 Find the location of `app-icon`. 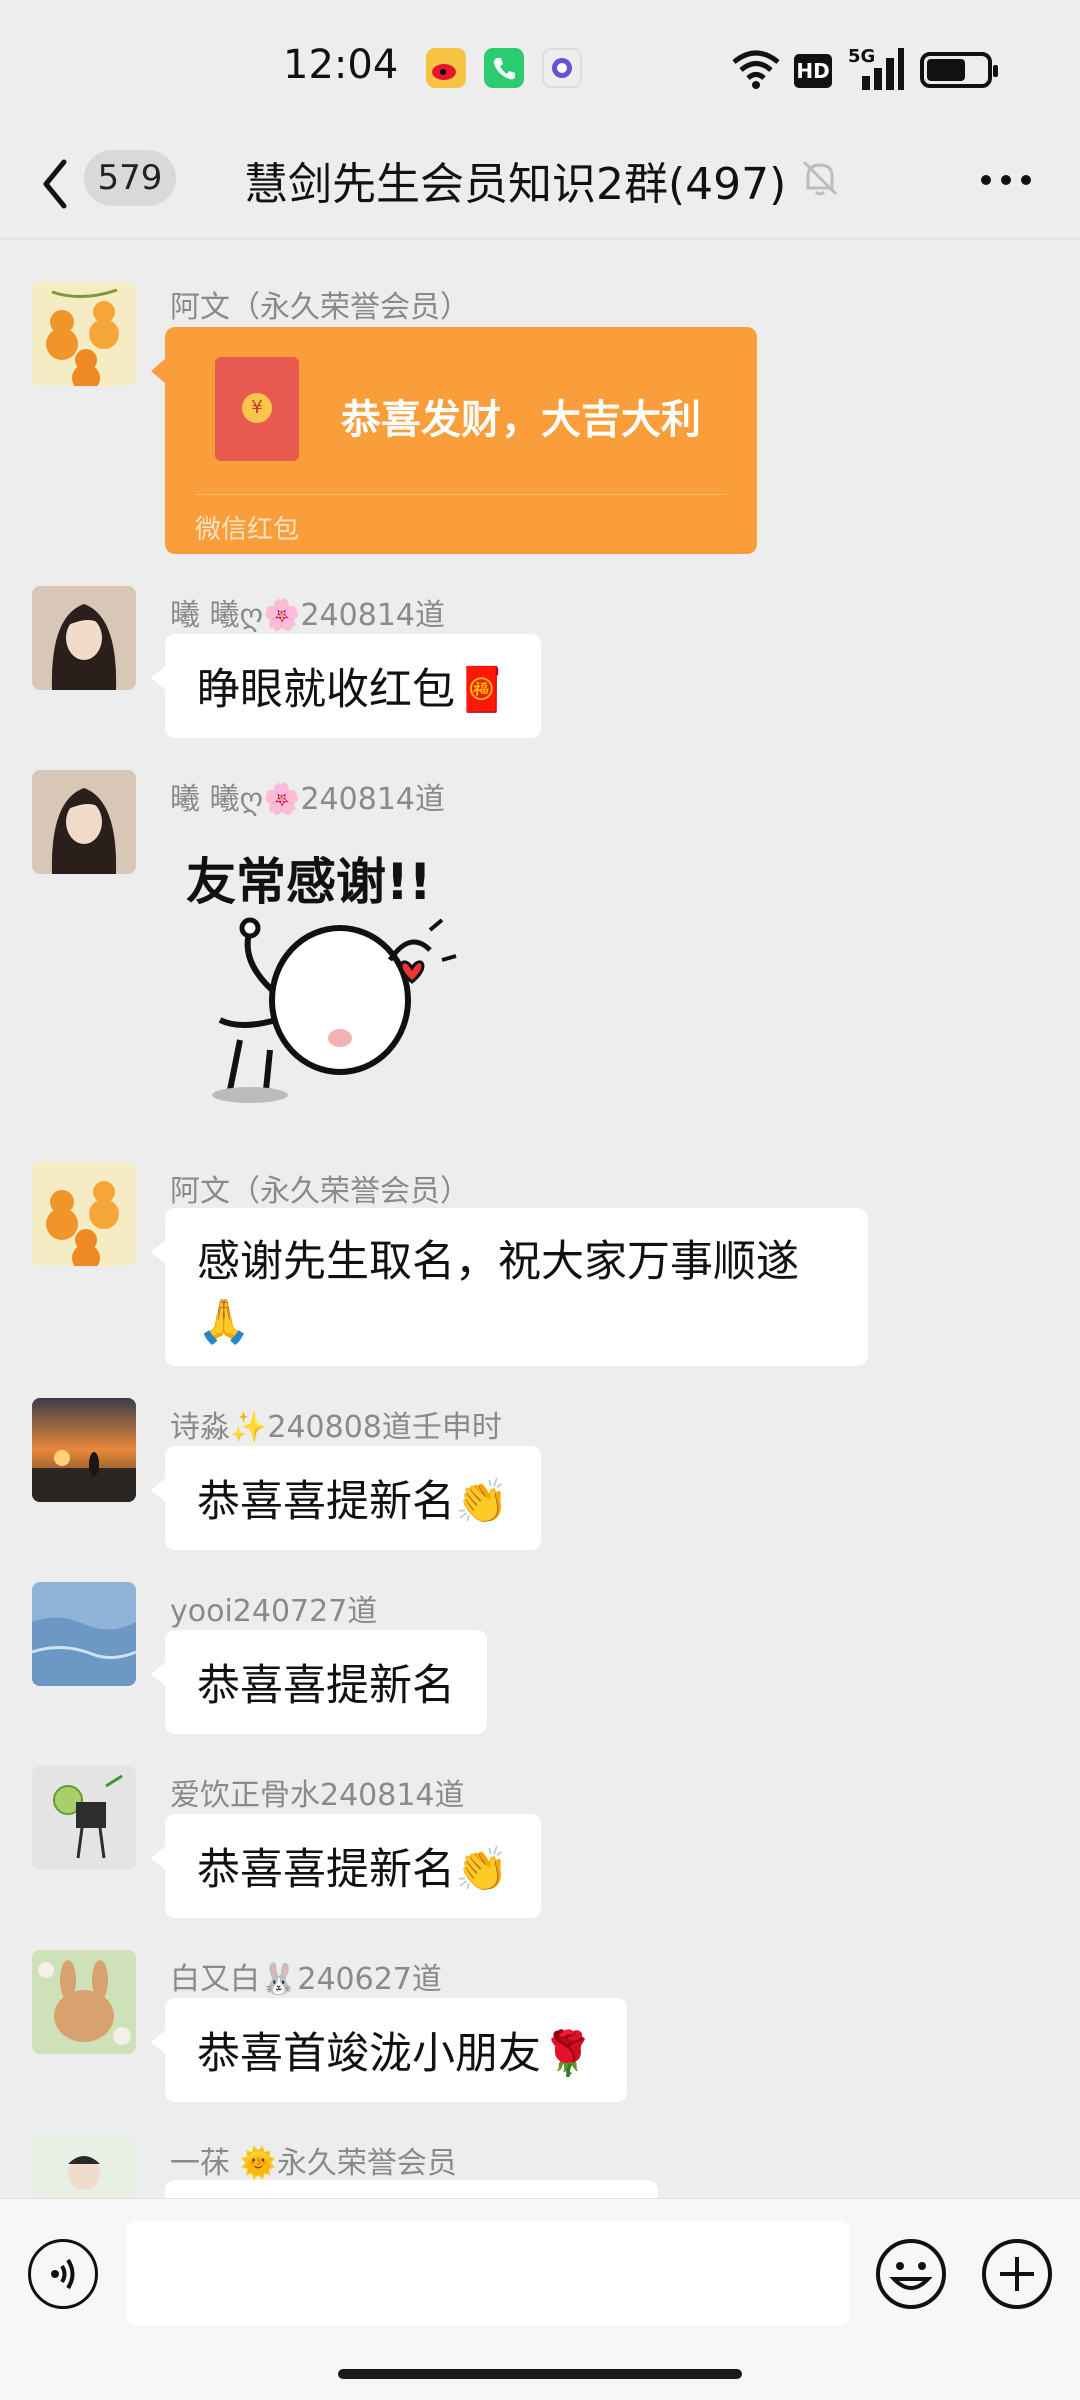

app-icon is located at coordinates (562, 68).